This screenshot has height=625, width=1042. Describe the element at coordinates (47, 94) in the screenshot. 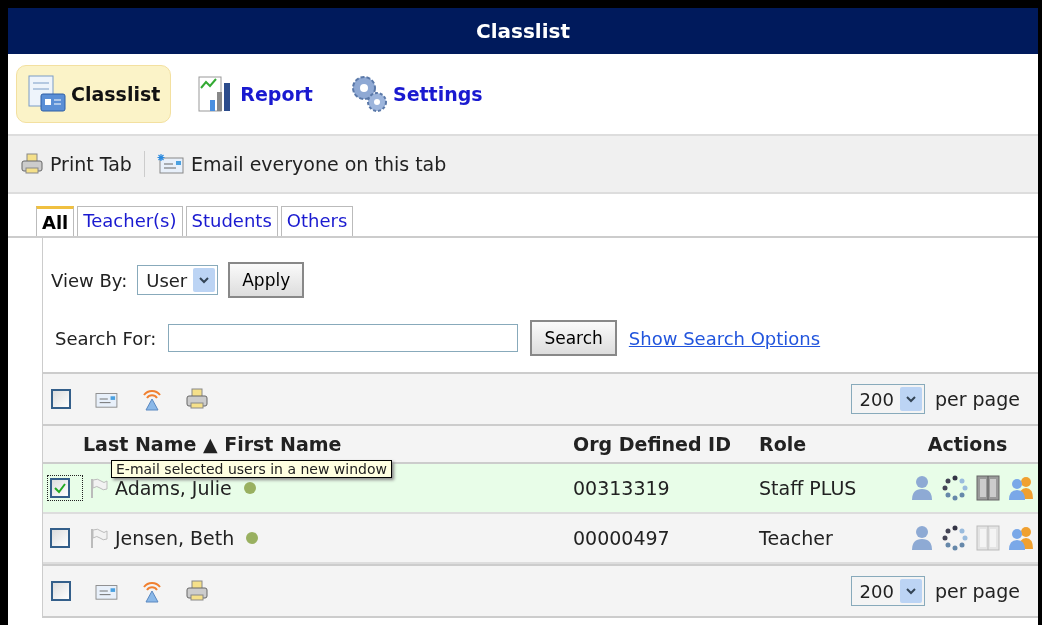

I see `list-card-icon` at that location.